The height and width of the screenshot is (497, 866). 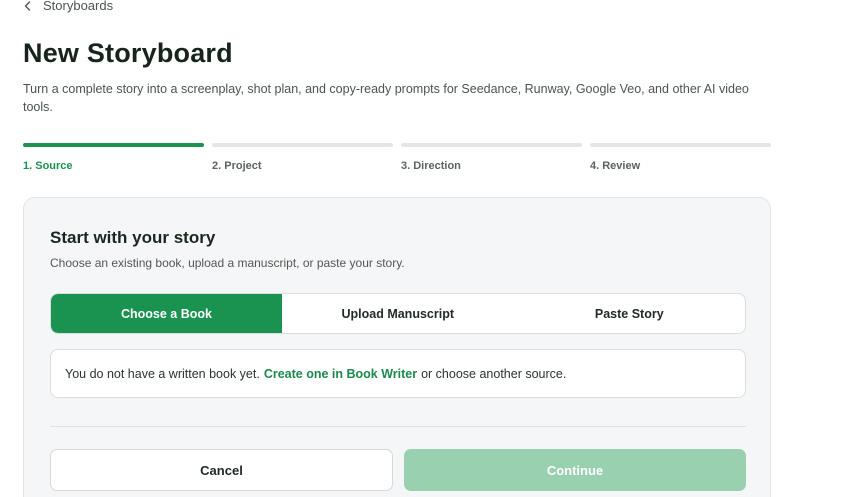 What do you see at coordinates (494, 373) in the screenshot?
I see `notice-text-suffix: or choose another source.` at bounding box center [494, 373].